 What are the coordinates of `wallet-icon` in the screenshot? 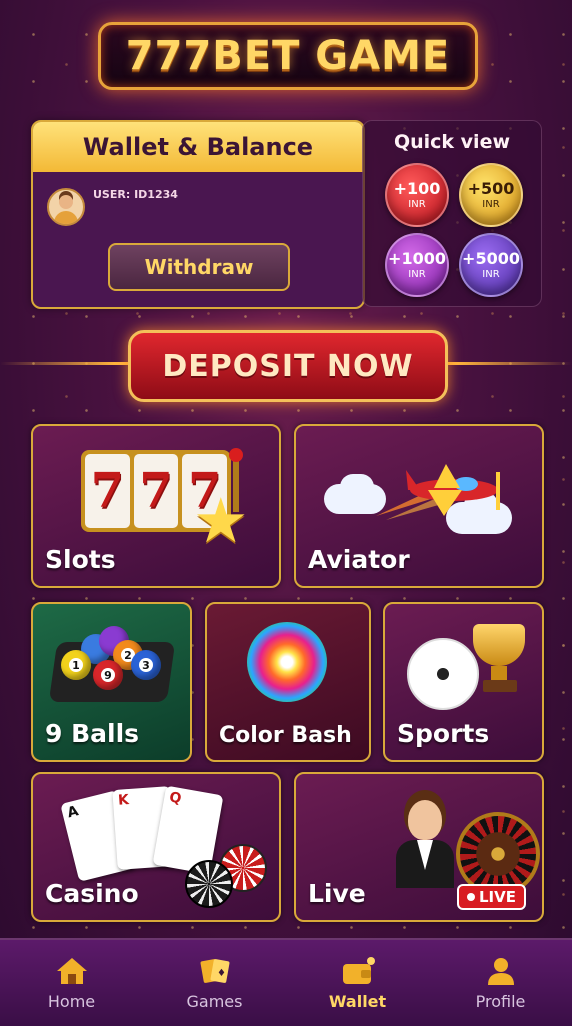 It's located at (358, 970).